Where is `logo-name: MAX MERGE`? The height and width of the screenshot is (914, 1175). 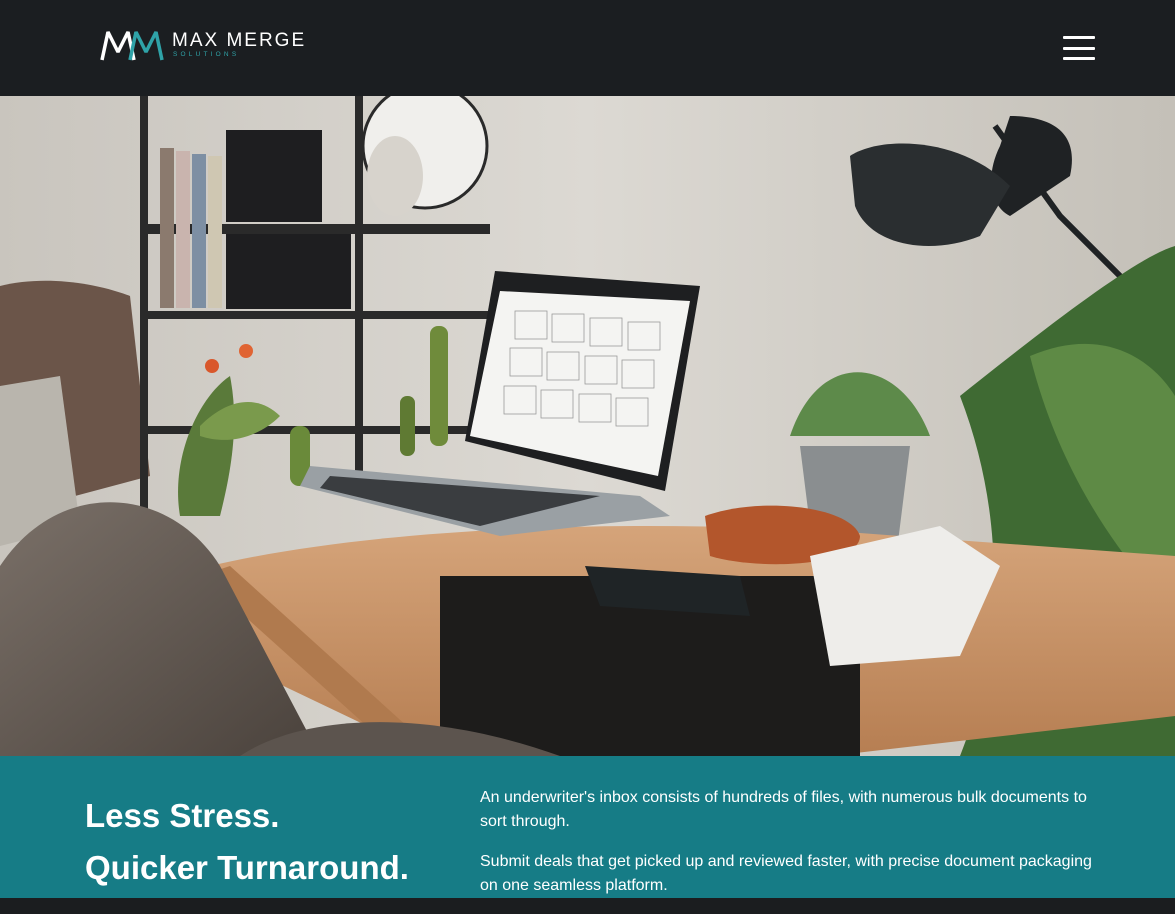
logo-name: MAX MERGE is located at coordinates (239, 41).